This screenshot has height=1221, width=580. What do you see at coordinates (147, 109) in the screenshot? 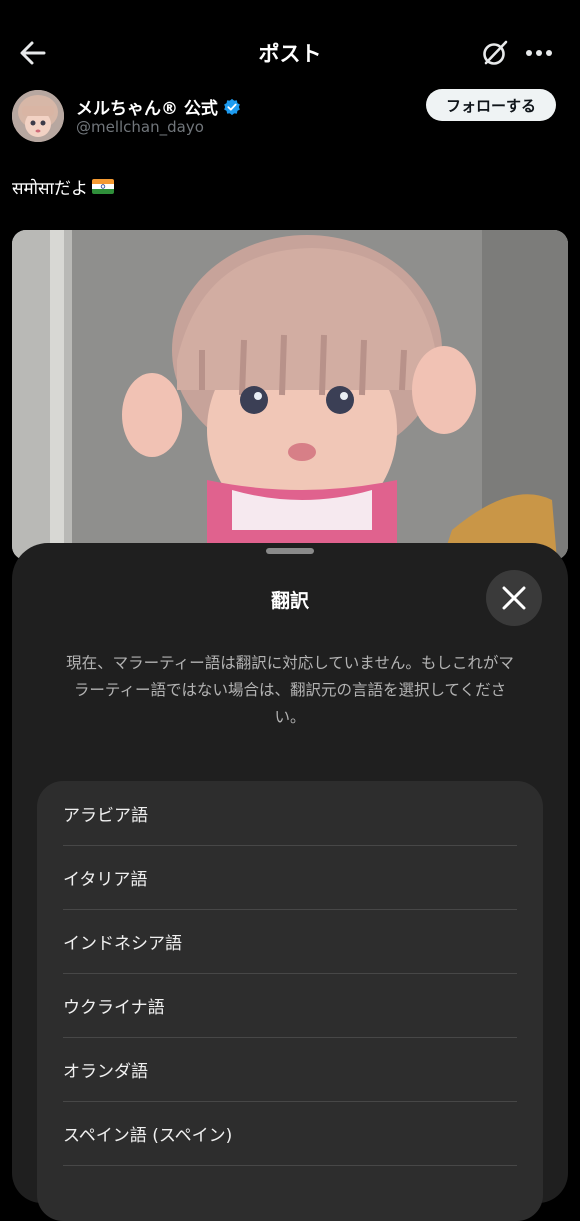
I see `author-name-text: メルちゃん® 公式` at bounding box center [147, 109].